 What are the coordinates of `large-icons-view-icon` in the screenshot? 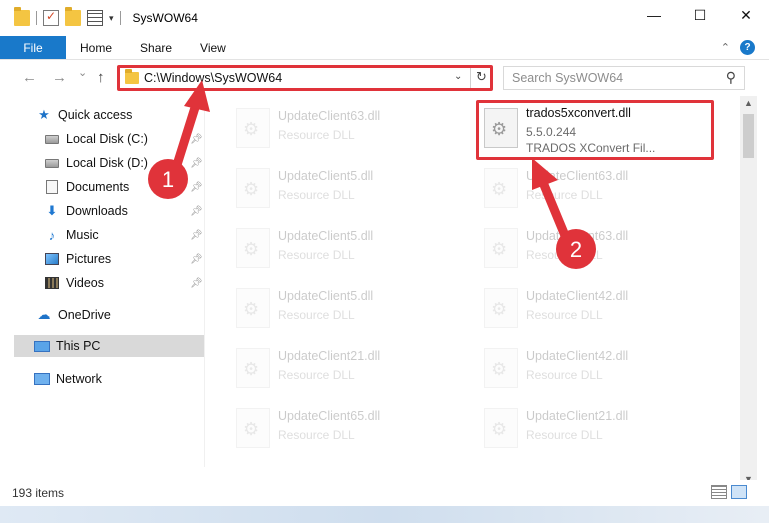 It's located at (739, 492).